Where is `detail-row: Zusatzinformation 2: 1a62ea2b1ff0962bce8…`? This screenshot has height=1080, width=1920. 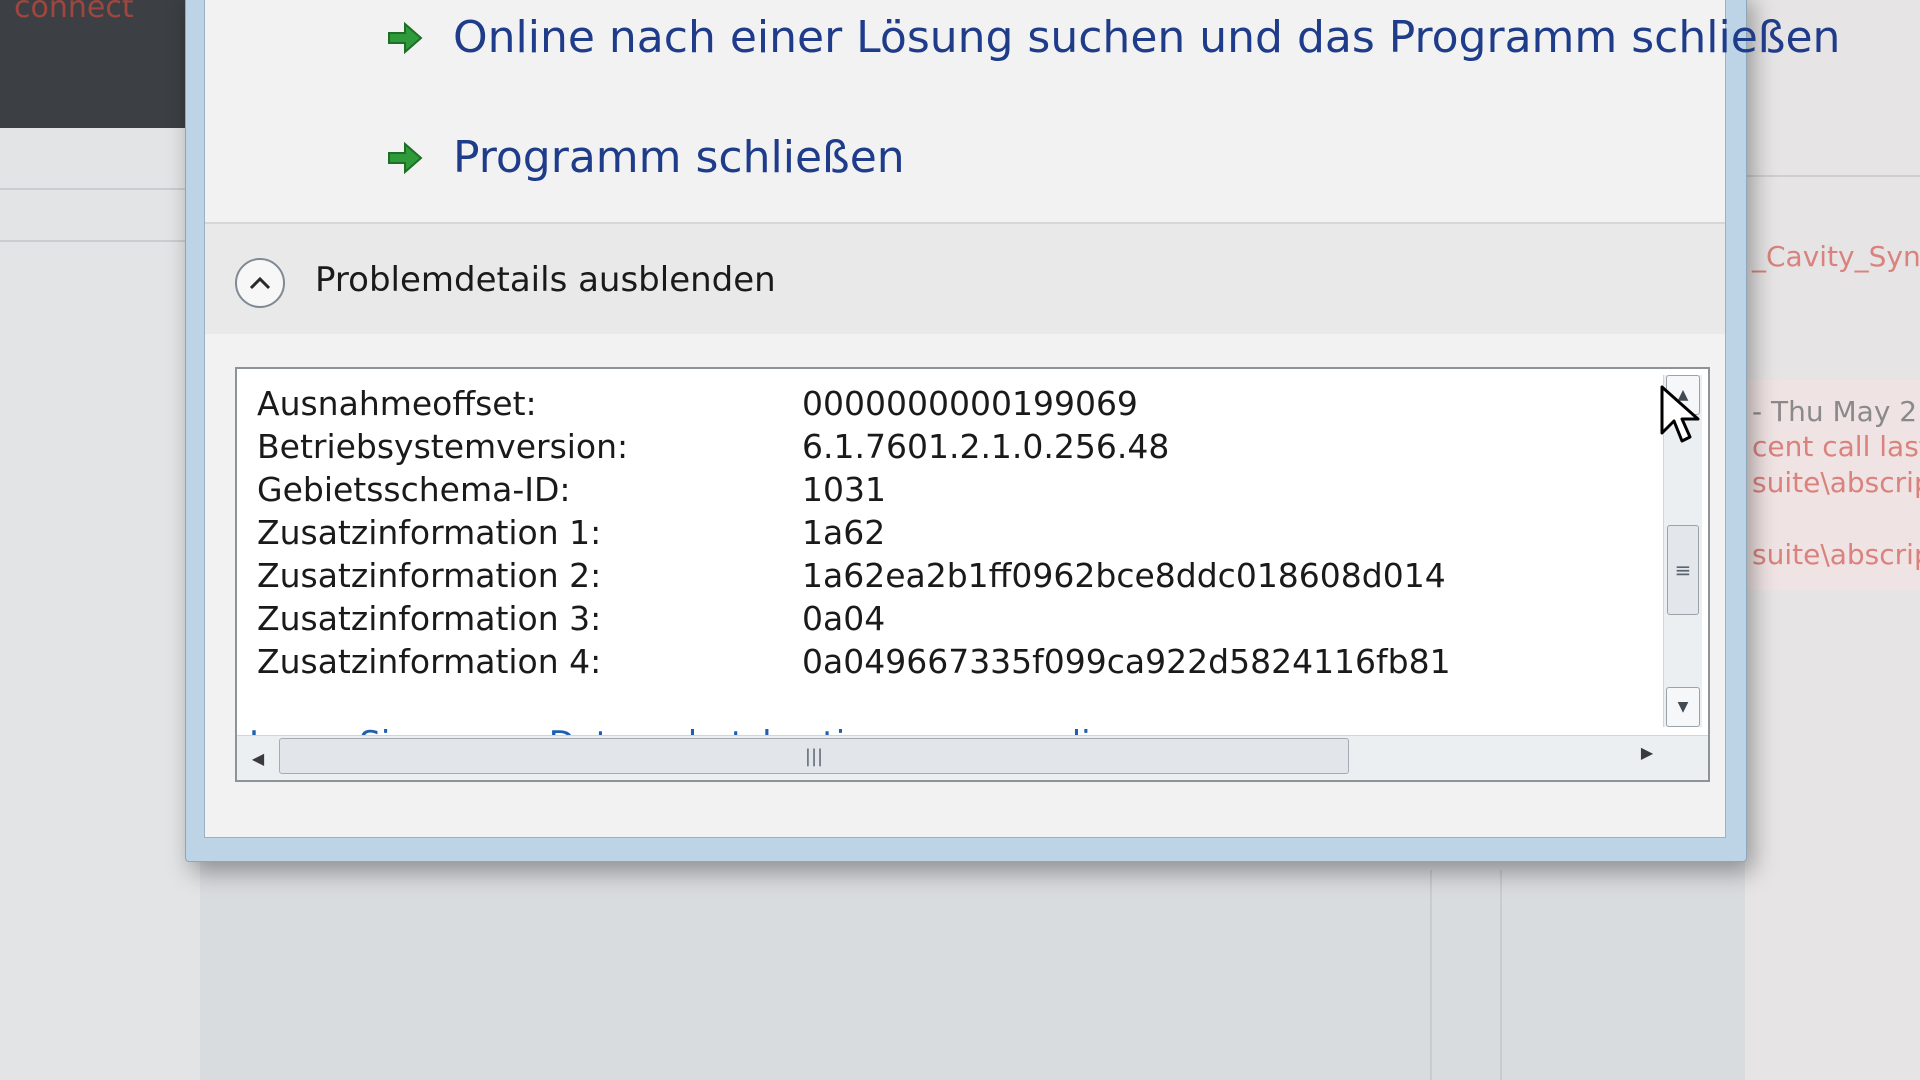
detail-row: Zusatzinformation 2: 1a62ea2b1ff0962bce8… is located at coordinates (851, 575).